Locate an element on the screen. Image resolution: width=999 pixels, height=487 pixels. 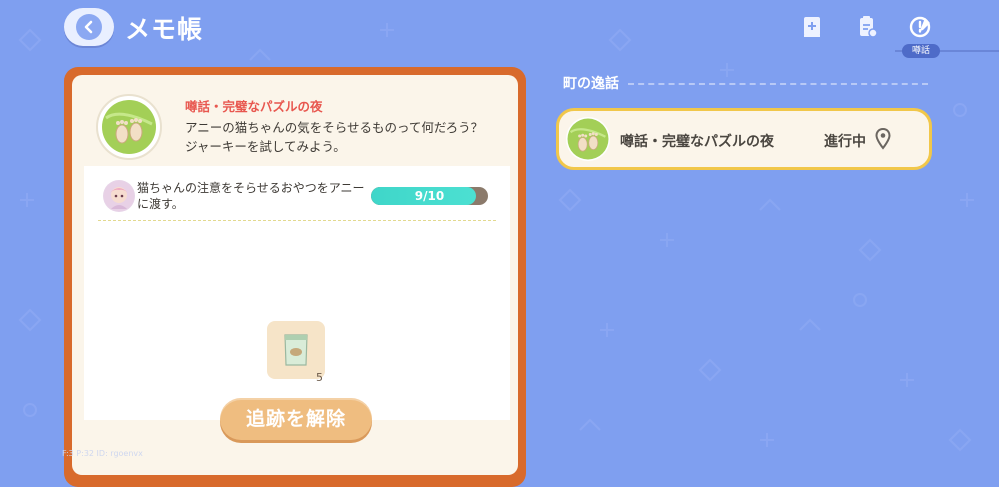
back-arrow-icon is located at coordinates (89, 27).